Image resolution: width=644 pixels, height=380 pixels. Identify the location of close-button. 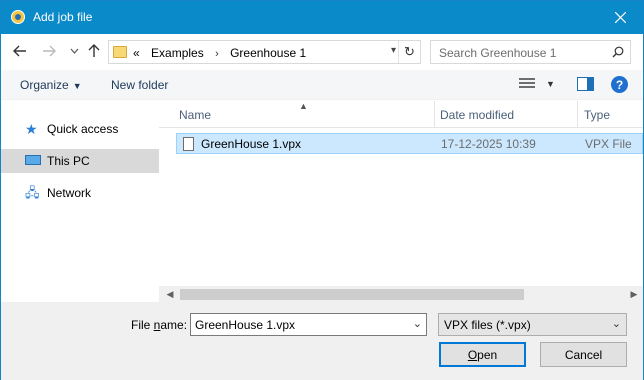
(620, 17).